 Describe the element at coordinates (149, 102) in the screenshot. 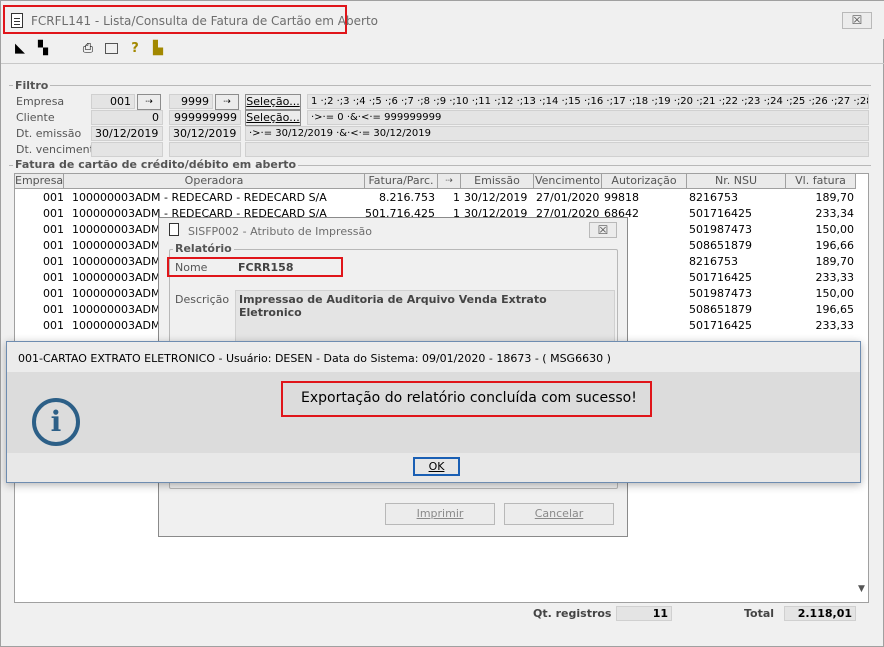

I see `empresa-from-lookup-icon: ⇢` at that location.